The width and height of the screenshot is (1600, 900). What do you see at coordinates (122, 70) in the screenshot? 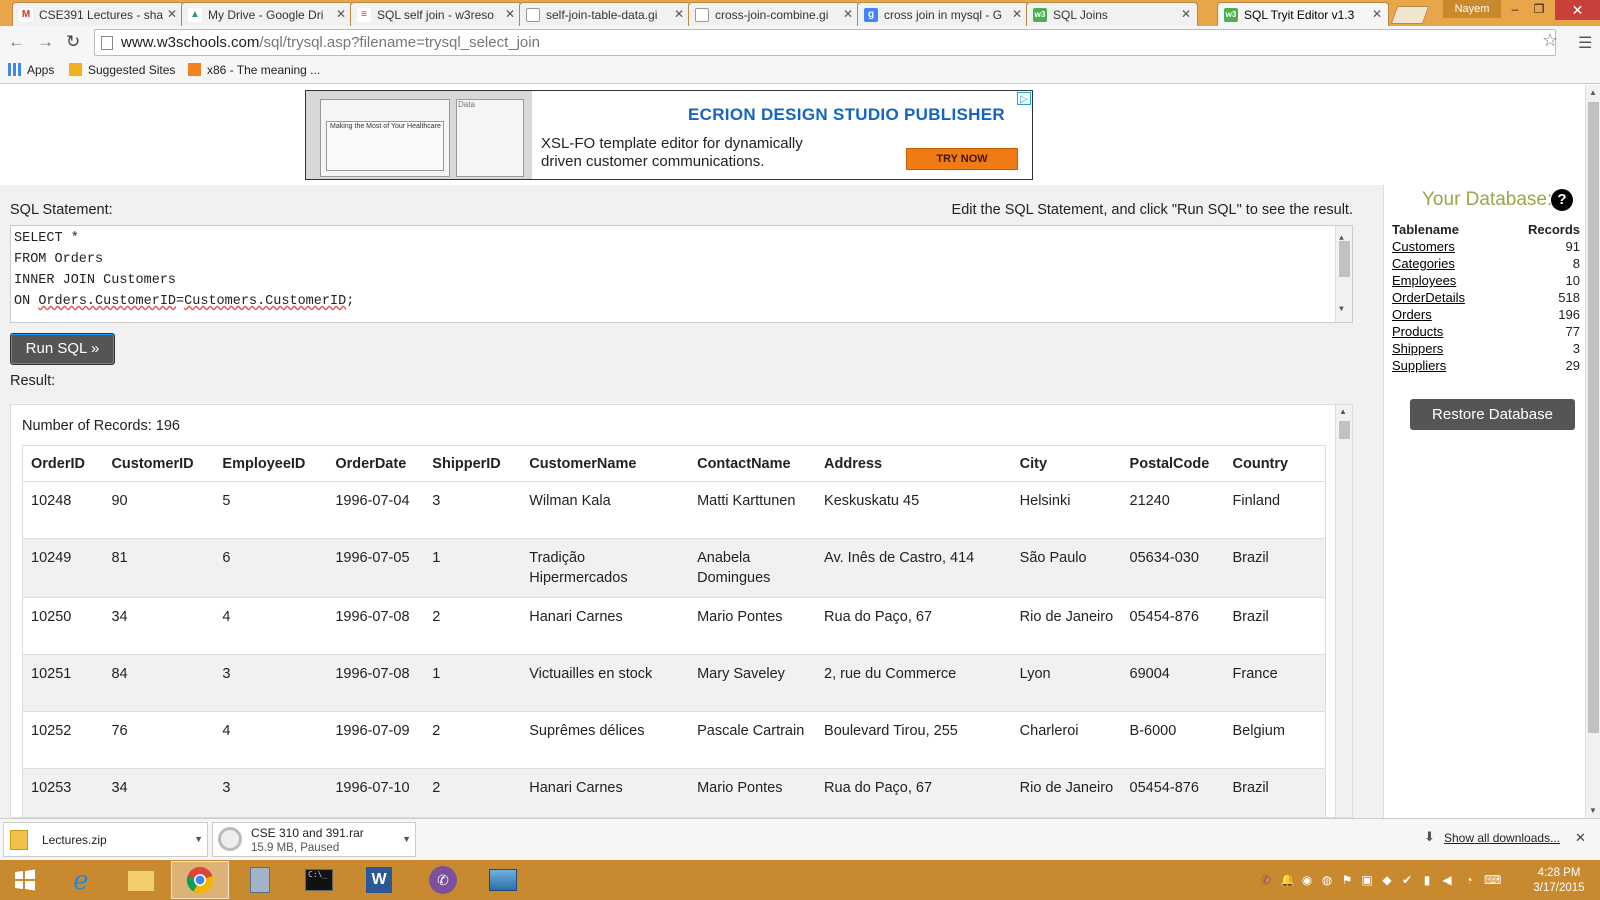
I see `bookmark-suggested-sites: Suggested Sites` at bounding box center [122, 70].